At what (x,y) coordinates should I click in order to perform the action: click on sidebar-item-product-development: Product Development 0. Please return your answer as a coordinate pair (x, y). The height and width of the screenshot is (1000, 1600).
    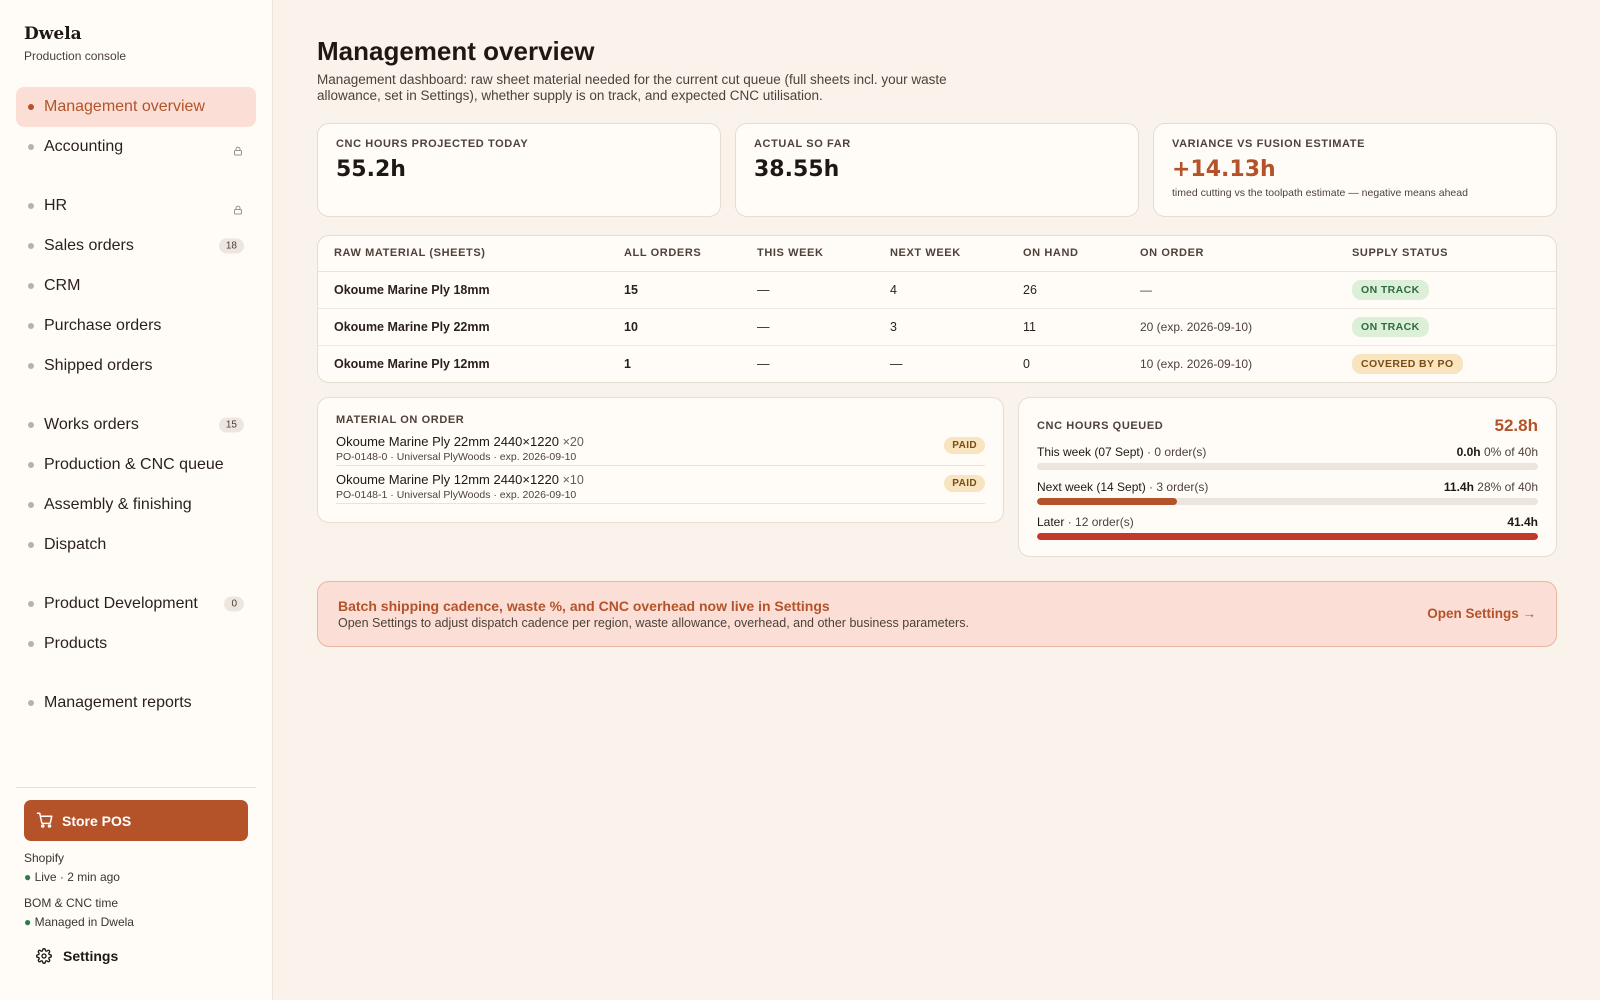
    Looking at the image, I should click on (136, 604).